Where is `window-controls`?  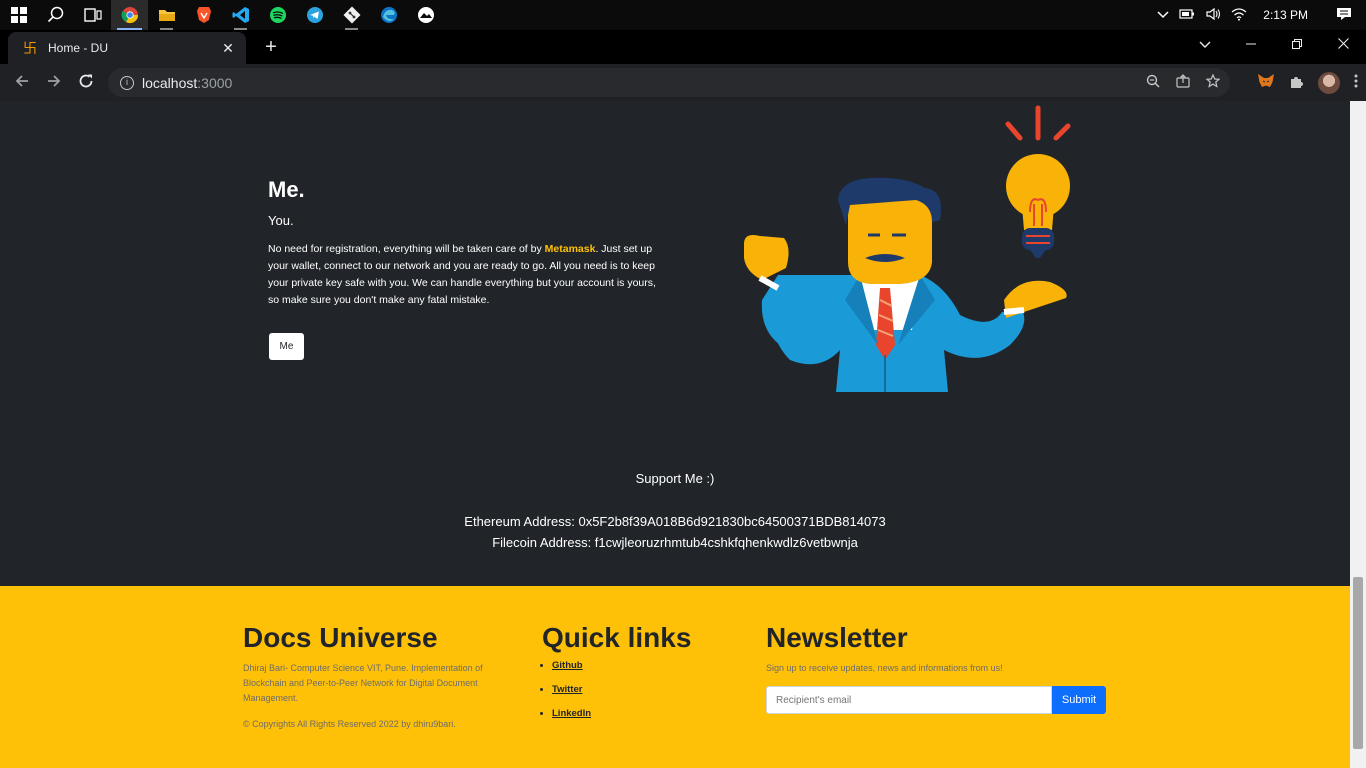
window-controls is located at coordinates (1274, 45).